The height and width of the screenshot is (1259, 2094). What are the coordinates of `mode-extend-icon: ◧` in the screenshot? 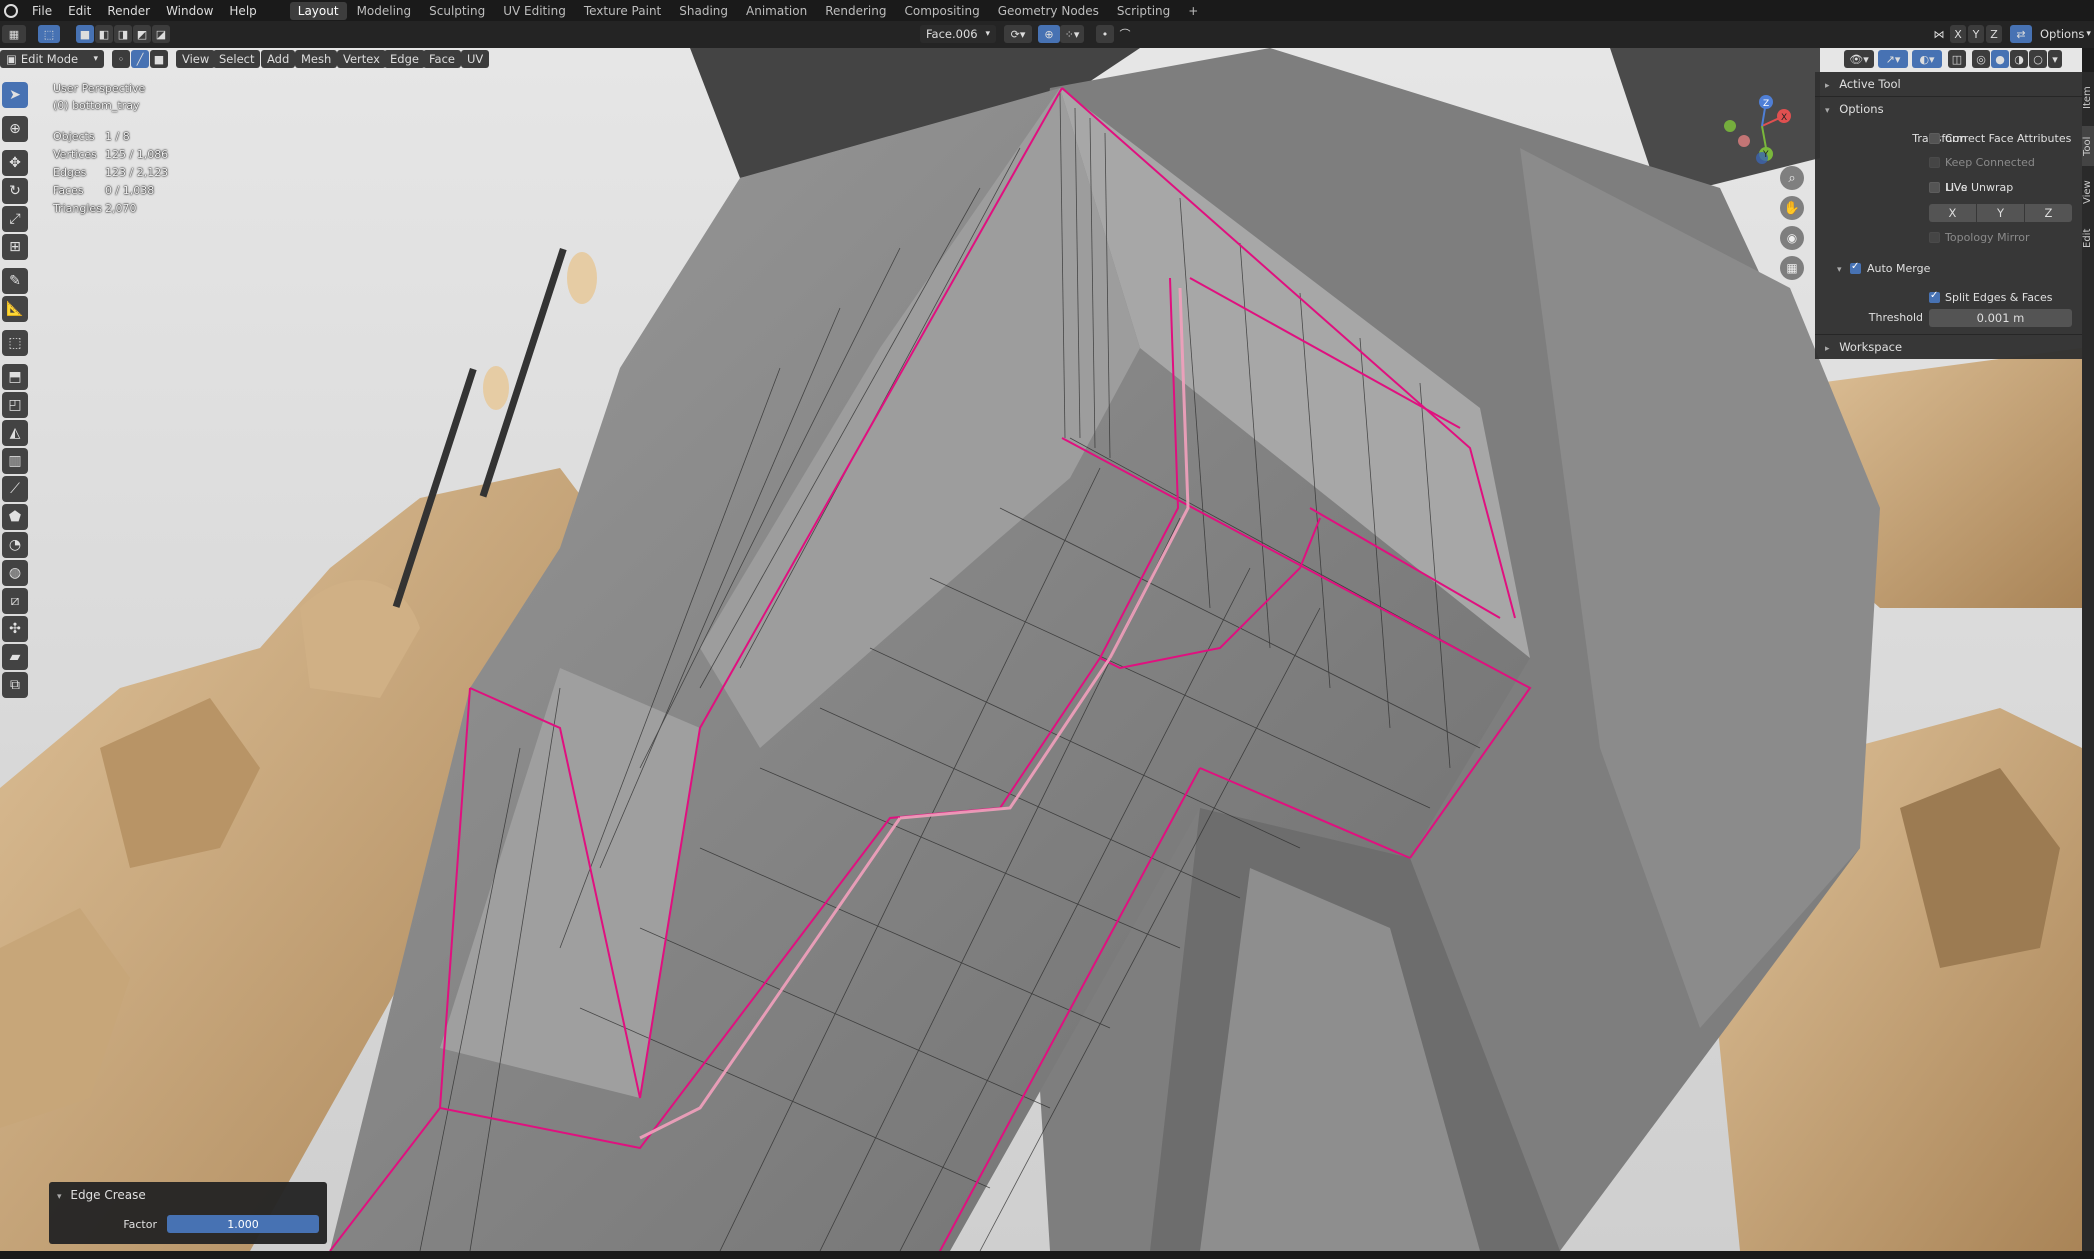 It's located at (104, 34).